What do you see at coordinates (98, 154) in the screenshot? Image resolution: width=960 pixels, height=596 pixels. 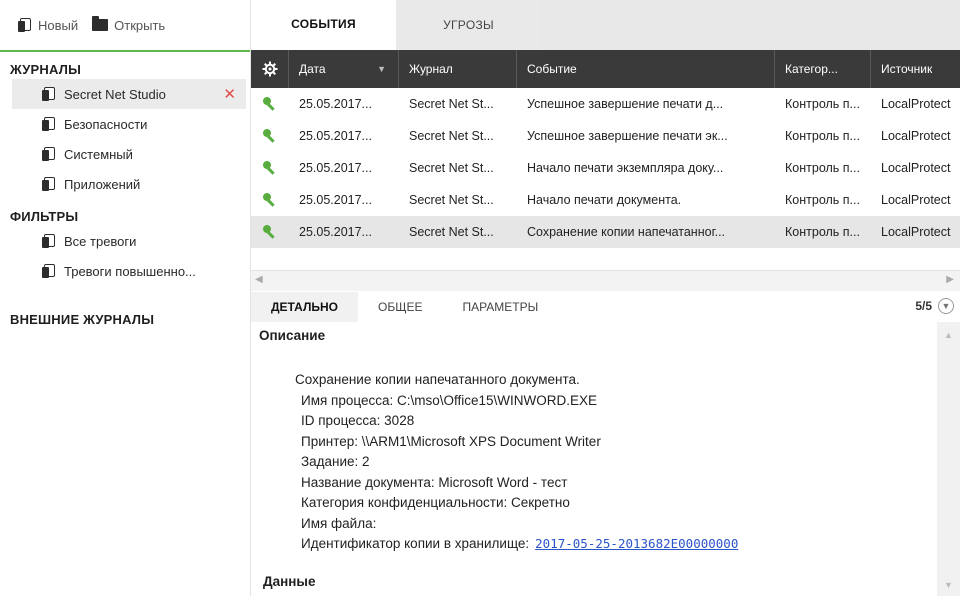 I see `sidebar-item-label: Системный` at bounding box center [98, 154].